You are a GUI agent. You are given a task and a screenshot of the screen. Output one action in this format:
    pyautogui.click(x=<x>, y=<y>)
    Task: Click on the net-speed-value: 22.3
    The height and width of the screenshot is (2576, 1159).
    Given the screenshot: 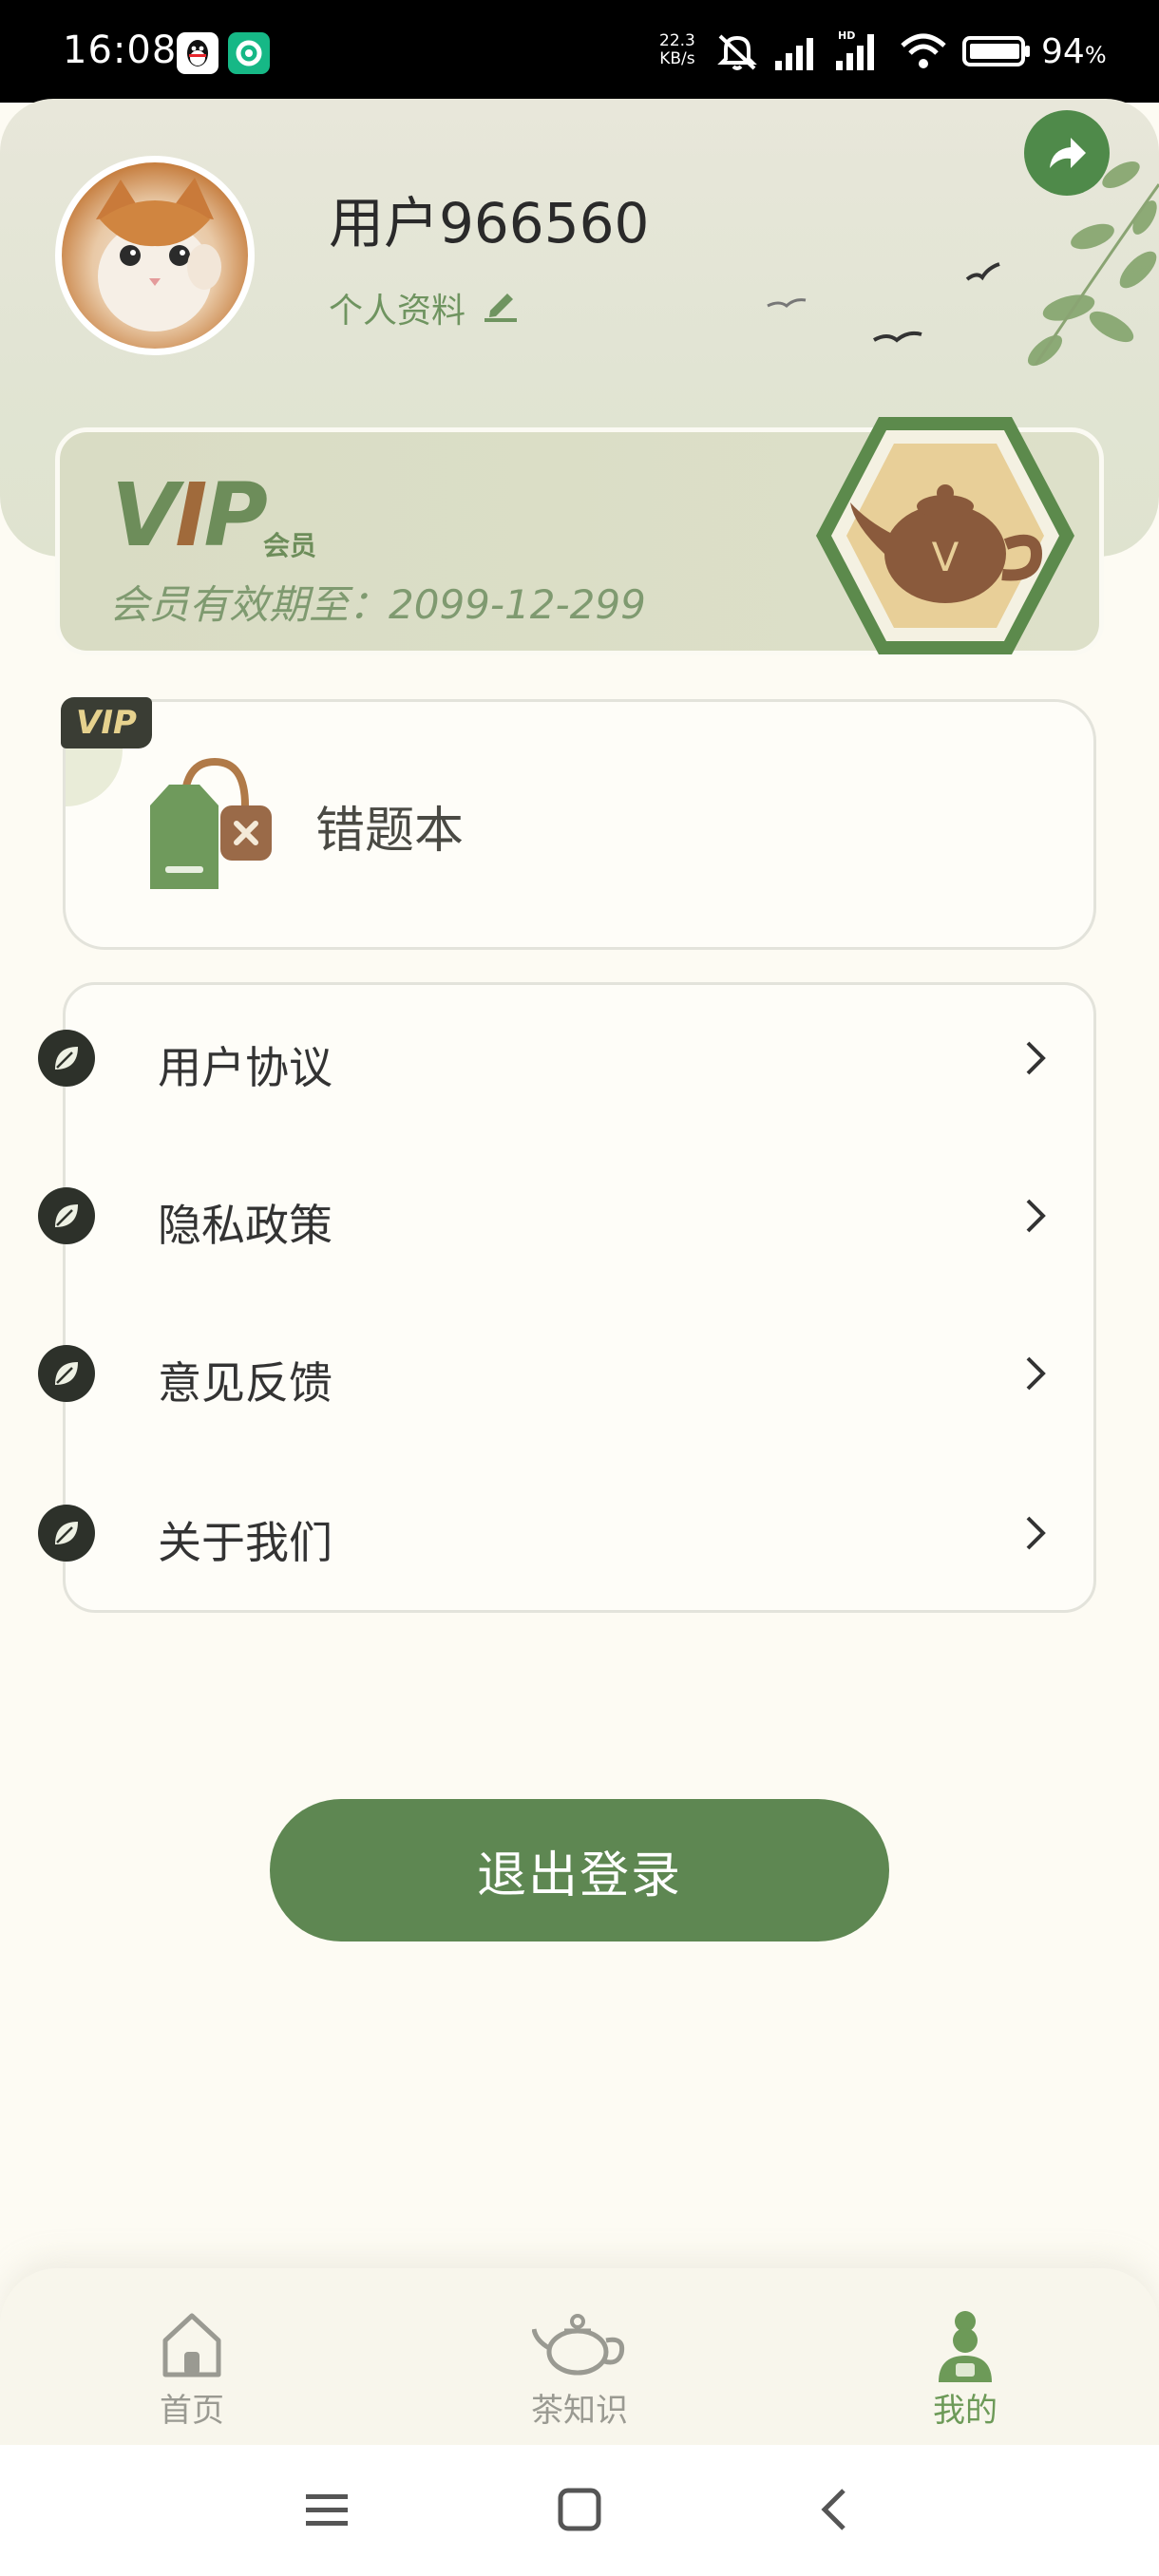 What is the action you would take?
    pyautogui.click(x=677, y=40)
    